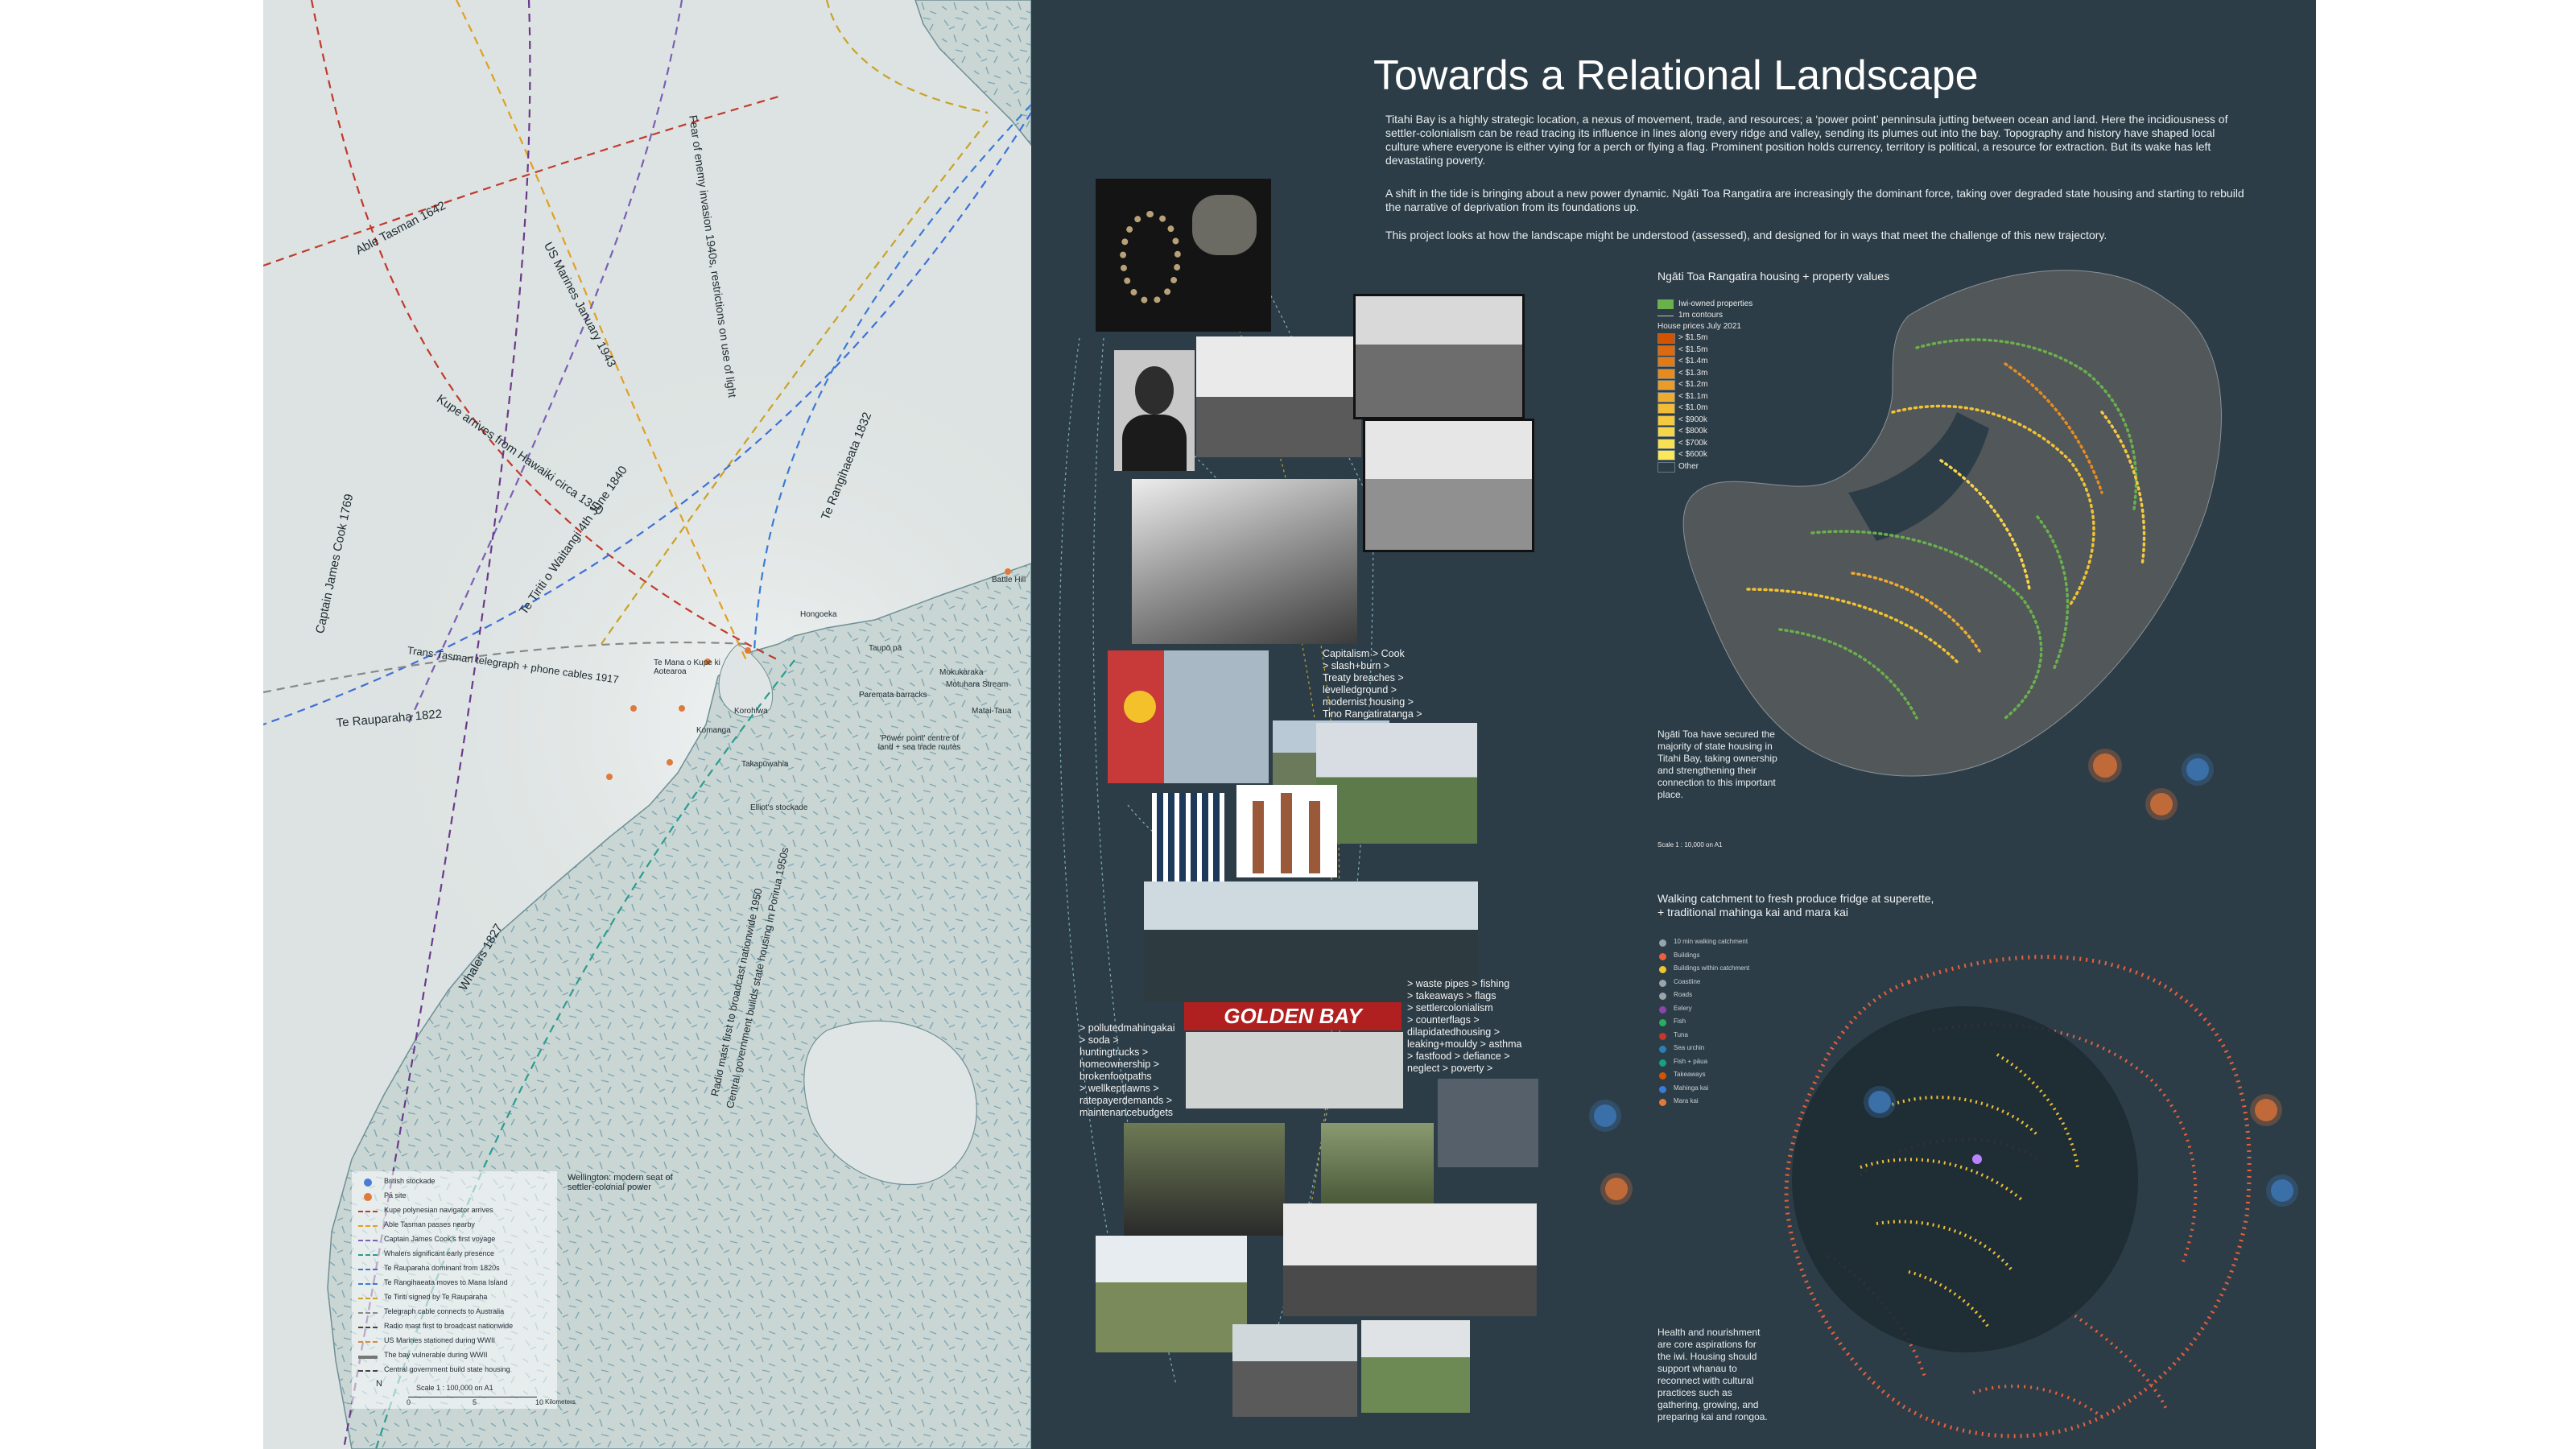 The width and height of the screenshot is (2576, 1449). I want to click on map2-legend-label: Takeaways, so click(1690, 1074).